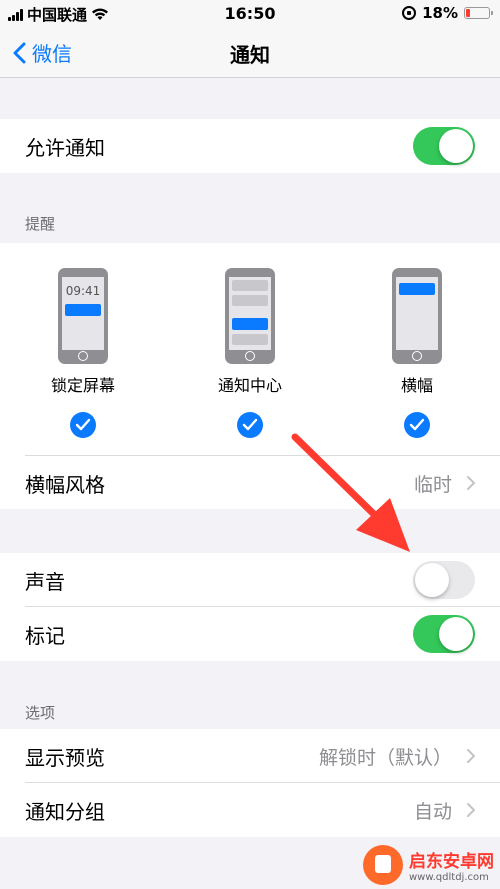  Describe the element at coordinates (40, 713) in the screenshot. I see `options-header: 选项` at that location.